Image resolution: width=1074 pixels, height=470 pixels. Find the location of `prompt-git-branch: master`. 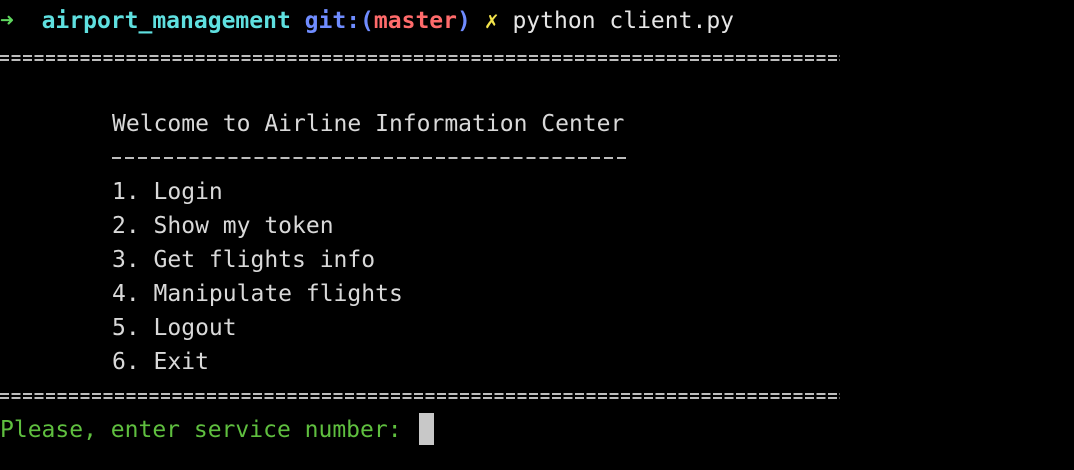

prompt-git-branch: master is located at coordinates (415, 21).